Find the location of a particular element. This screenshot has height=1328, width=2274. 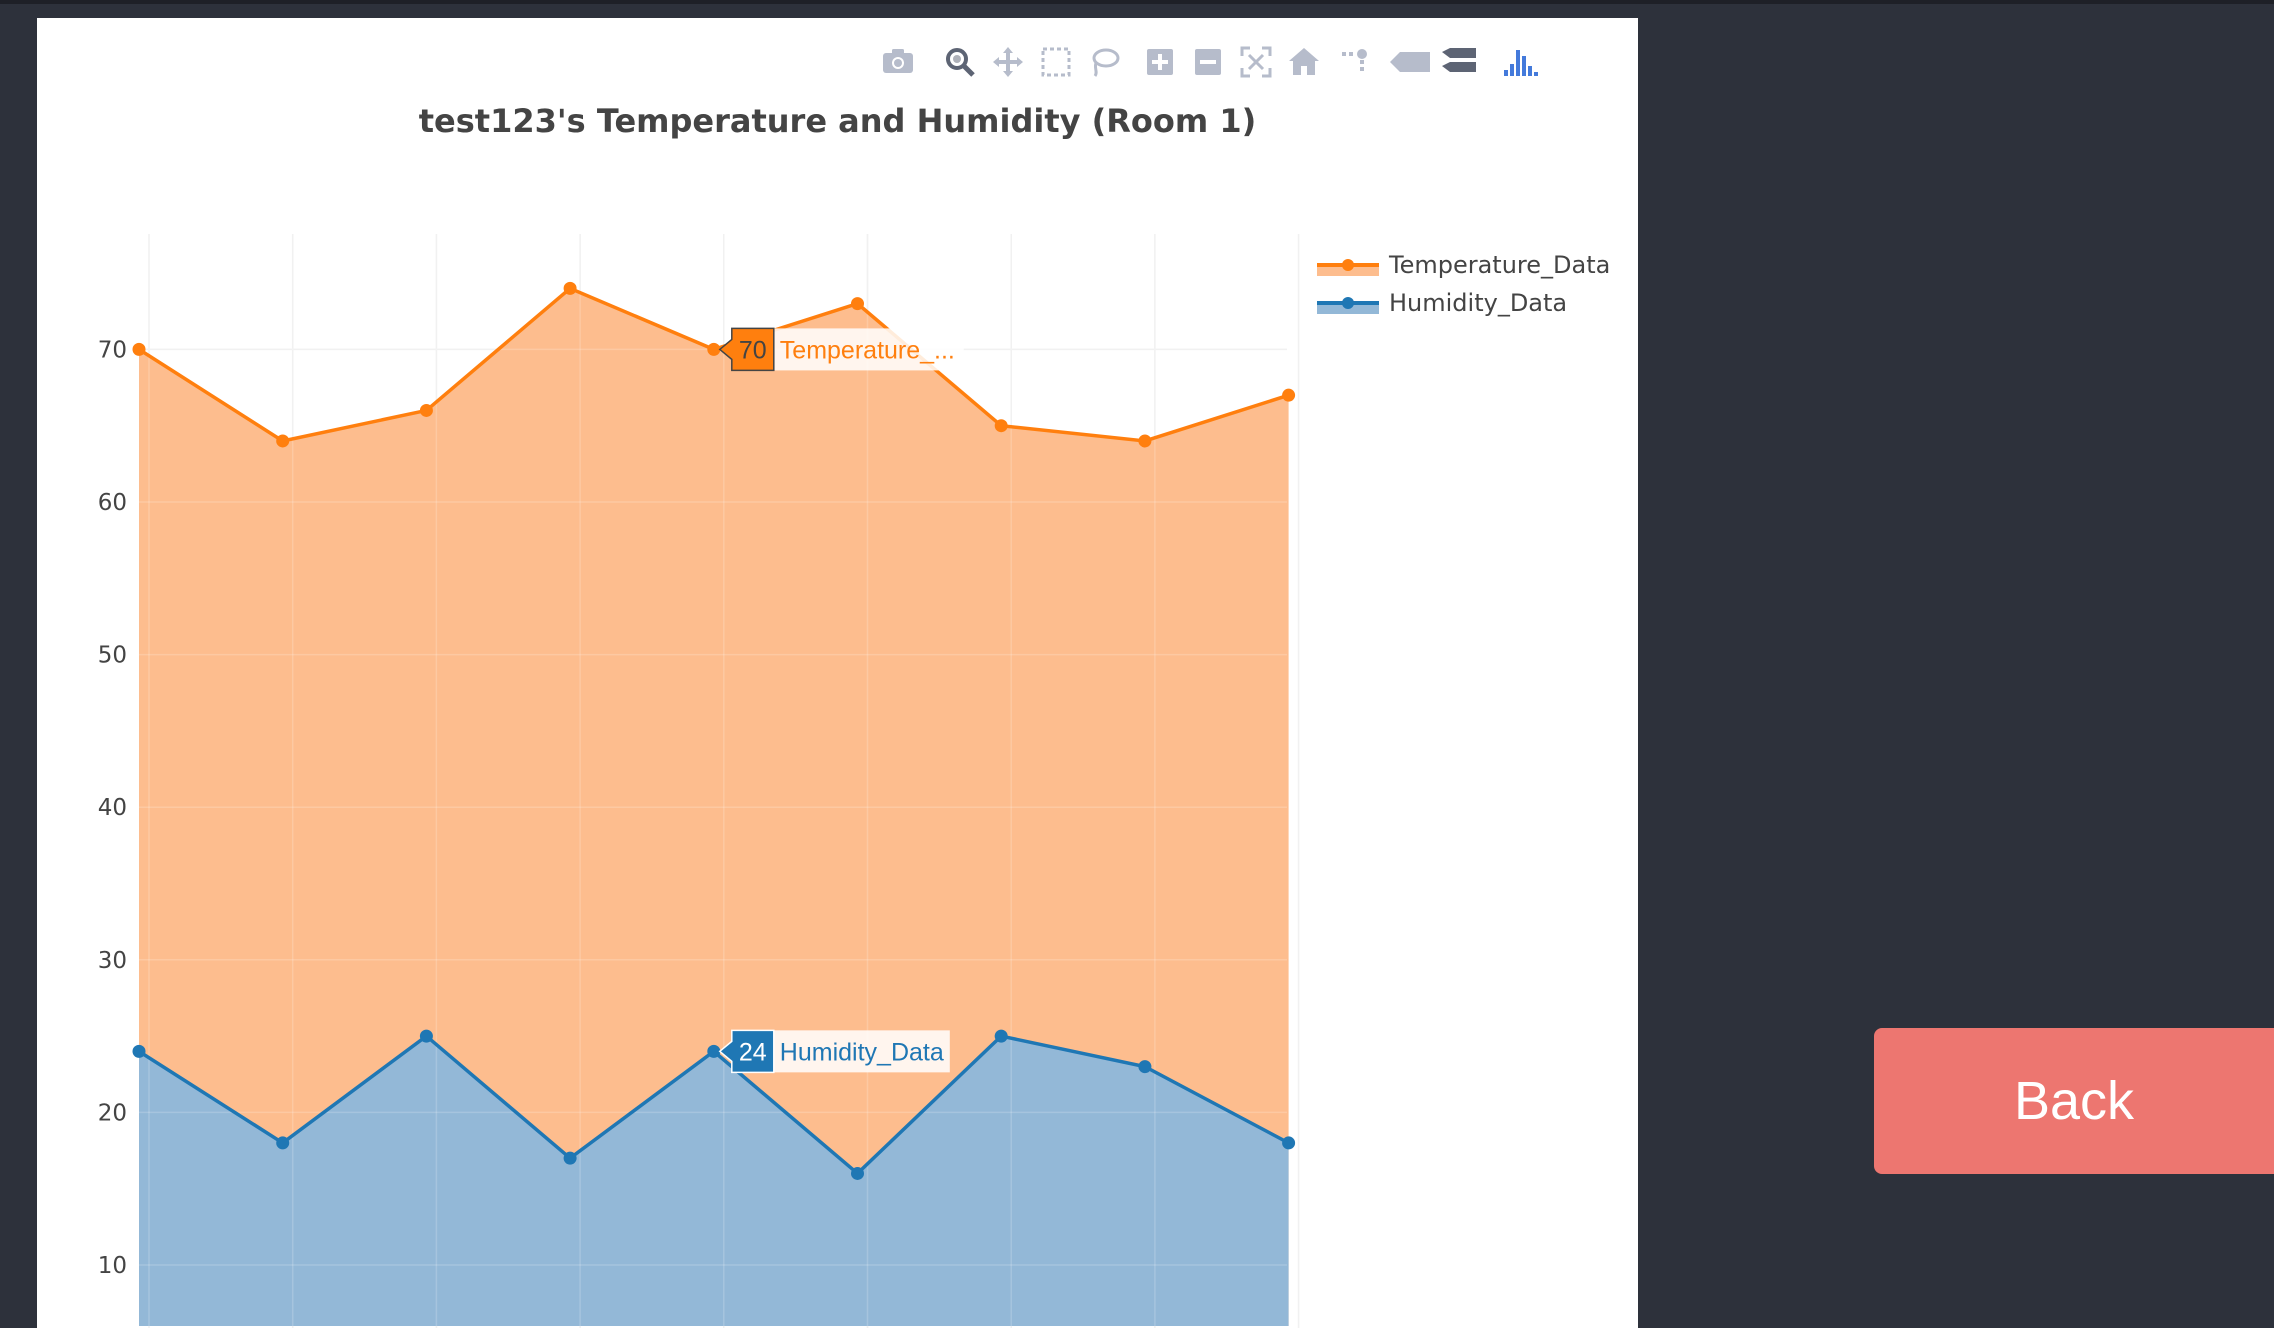

box-select-button is located at coordinates (1056, 62).